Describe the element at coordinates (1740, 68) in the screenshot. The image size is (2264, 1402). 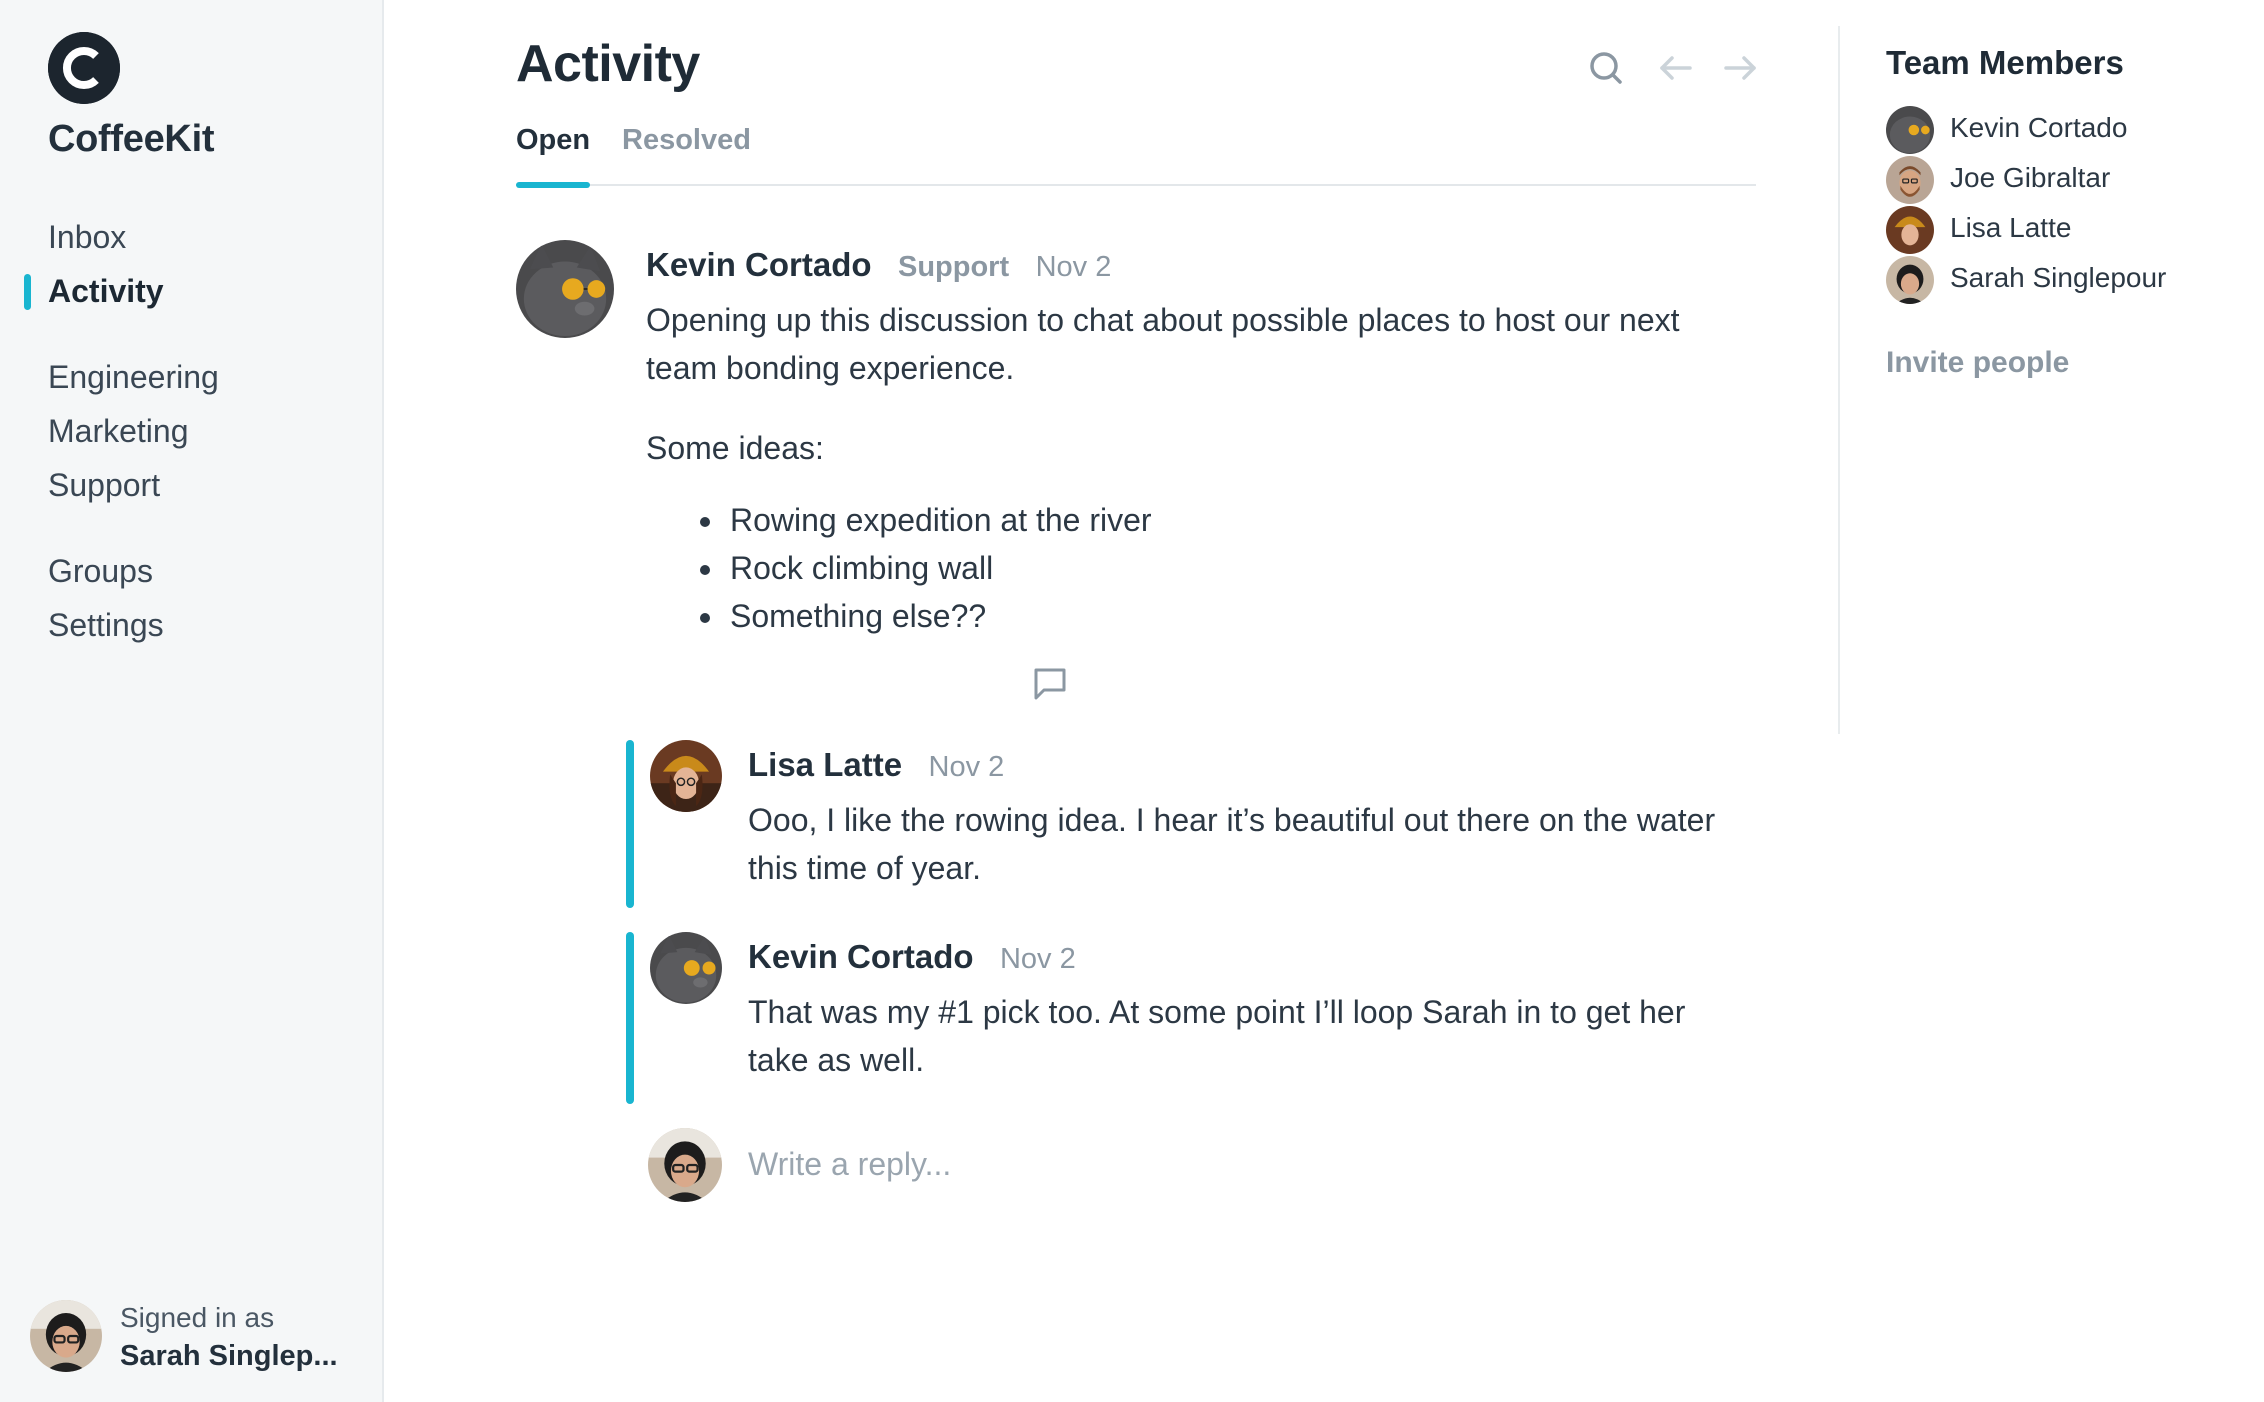
I see `arrow-right-icon` at that location.